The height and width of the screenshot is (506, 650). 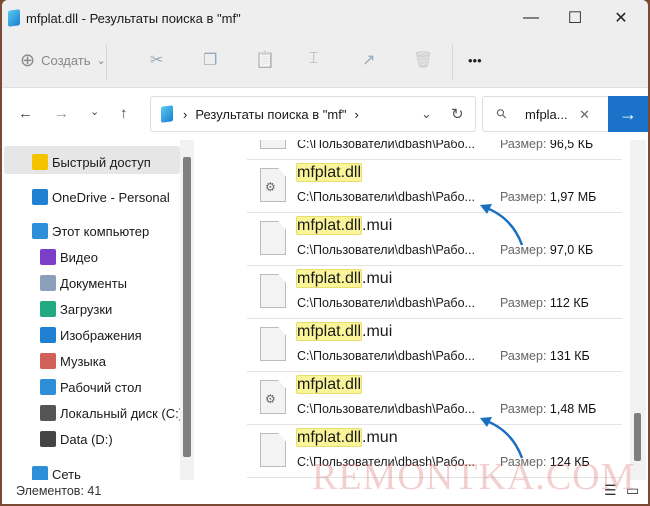 I want to click on tiles-view-icon: ▭, so click(x=632, y=490).